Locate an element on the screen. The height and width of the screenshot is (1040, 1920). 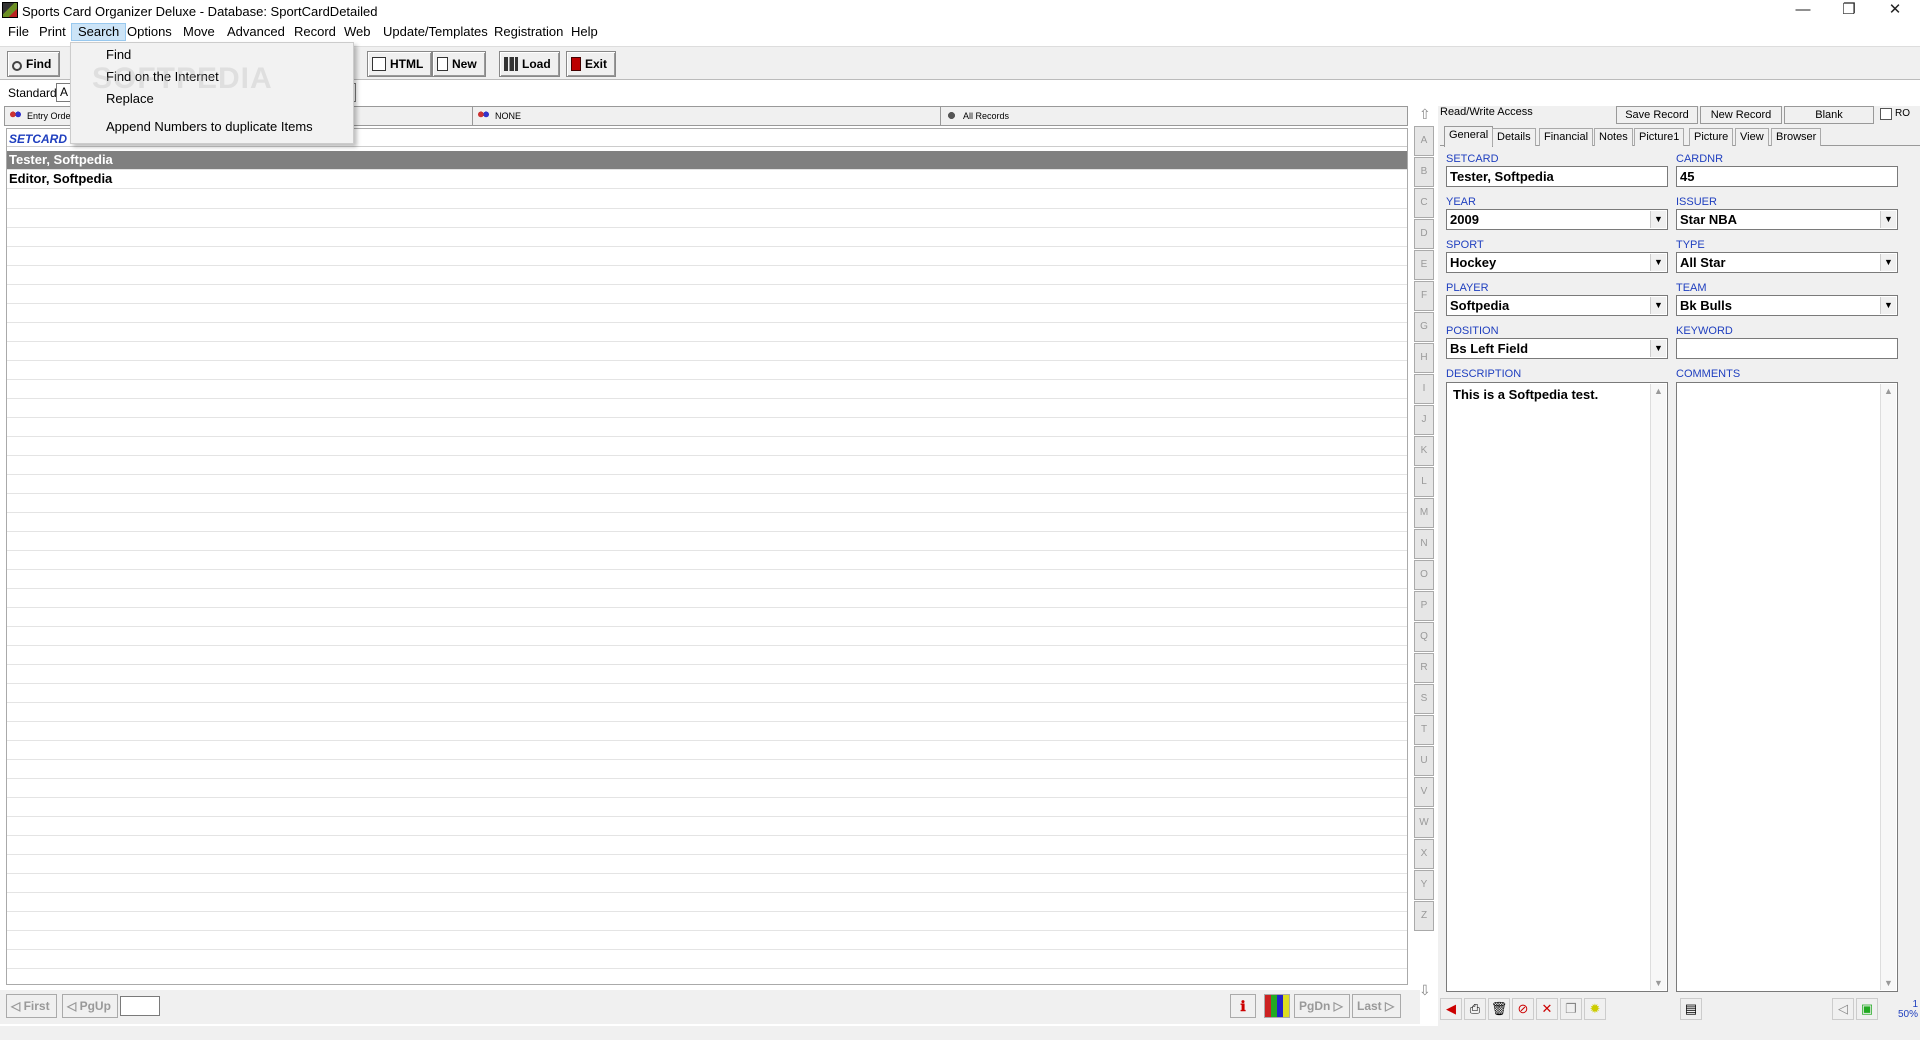
alpha-index-button: F is located at coordinates (1424, 296).